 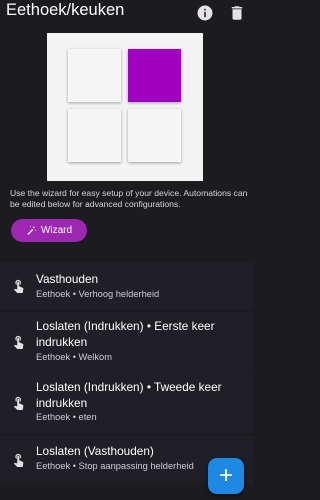 What do you see at coordinates (154, 75) in the screenshot?
I see `button-tile-top-right` at bounding box center [154, 75].